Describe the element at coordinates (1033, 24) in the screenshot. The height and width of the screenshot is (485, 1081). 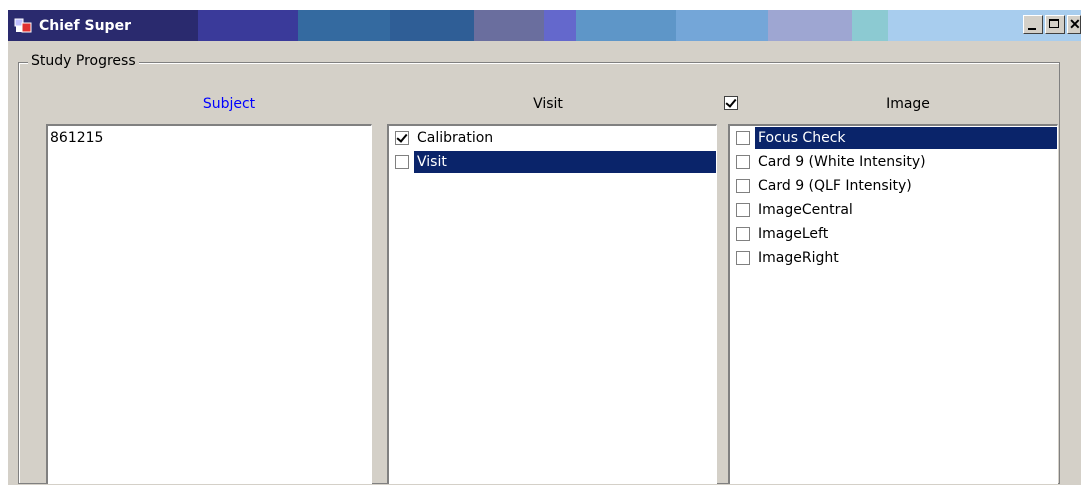
I see `minimize-button` at that location.